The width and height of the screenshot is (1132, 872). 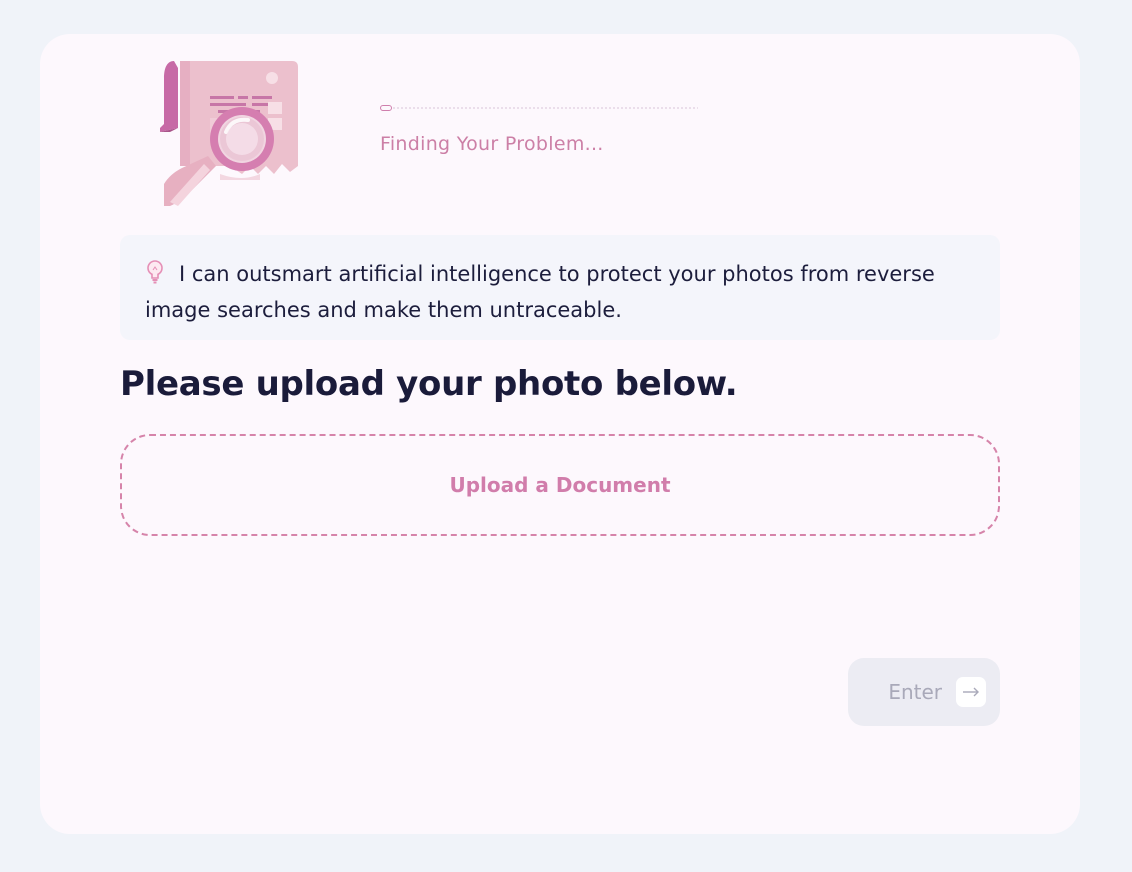 I want to click on enter-button: Enter, so click(x=924, y=692).